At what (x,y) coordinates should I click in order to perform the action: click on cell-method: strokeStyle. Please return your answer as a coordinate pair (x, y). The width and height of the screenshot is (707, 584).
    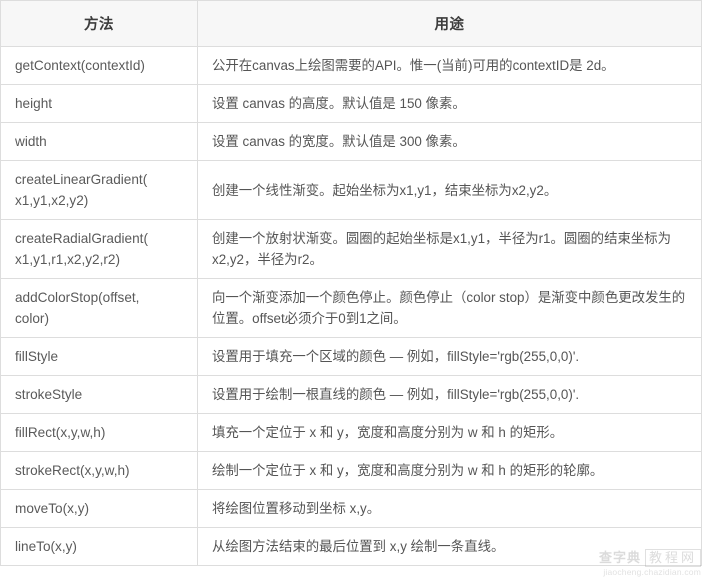
    Looking at the image, I should click on (99, 394).